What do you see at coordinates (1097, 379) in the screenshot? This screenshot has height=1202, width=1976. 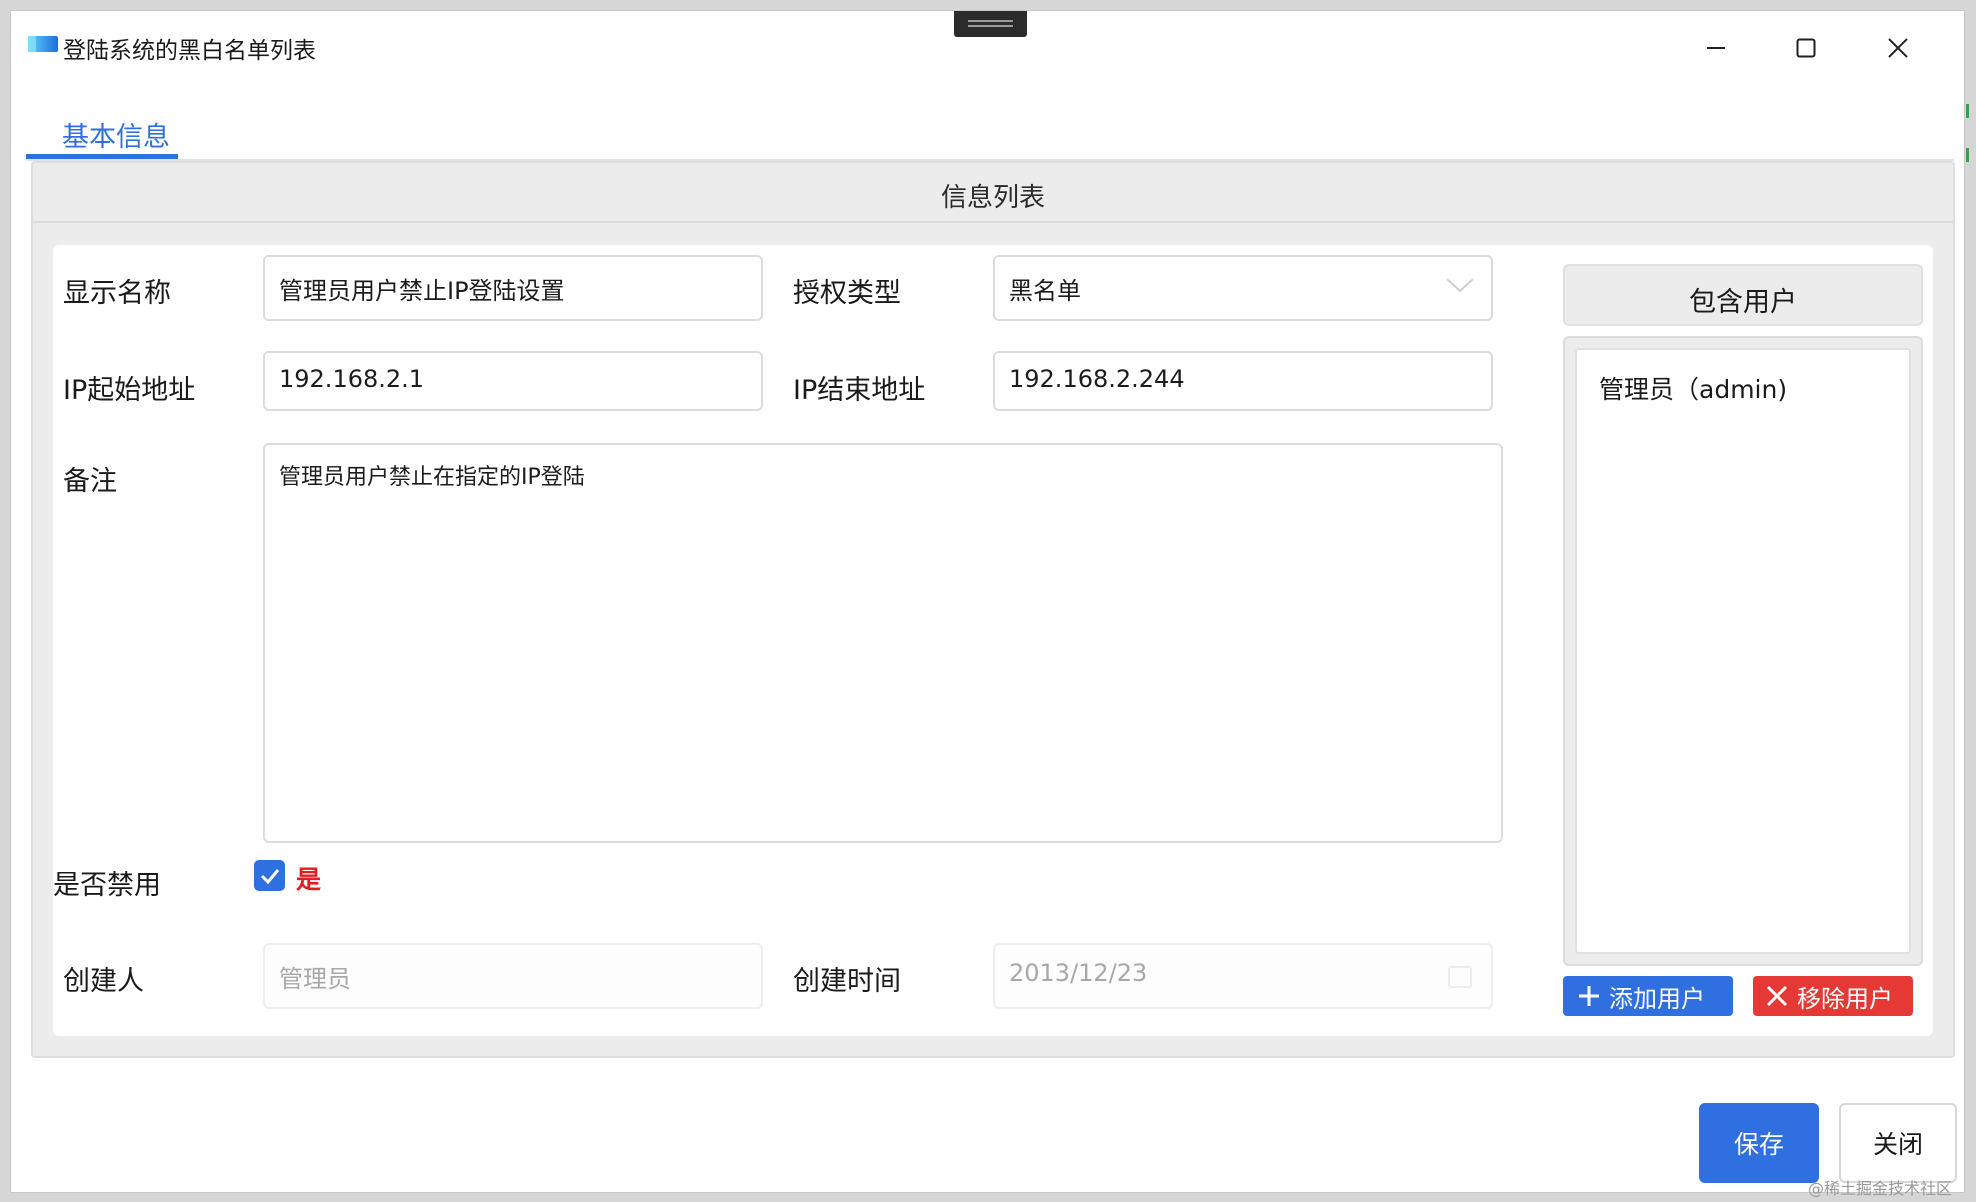 I see `ip-end-value: 192.168.2.244` at bounding box center [1097, 379].